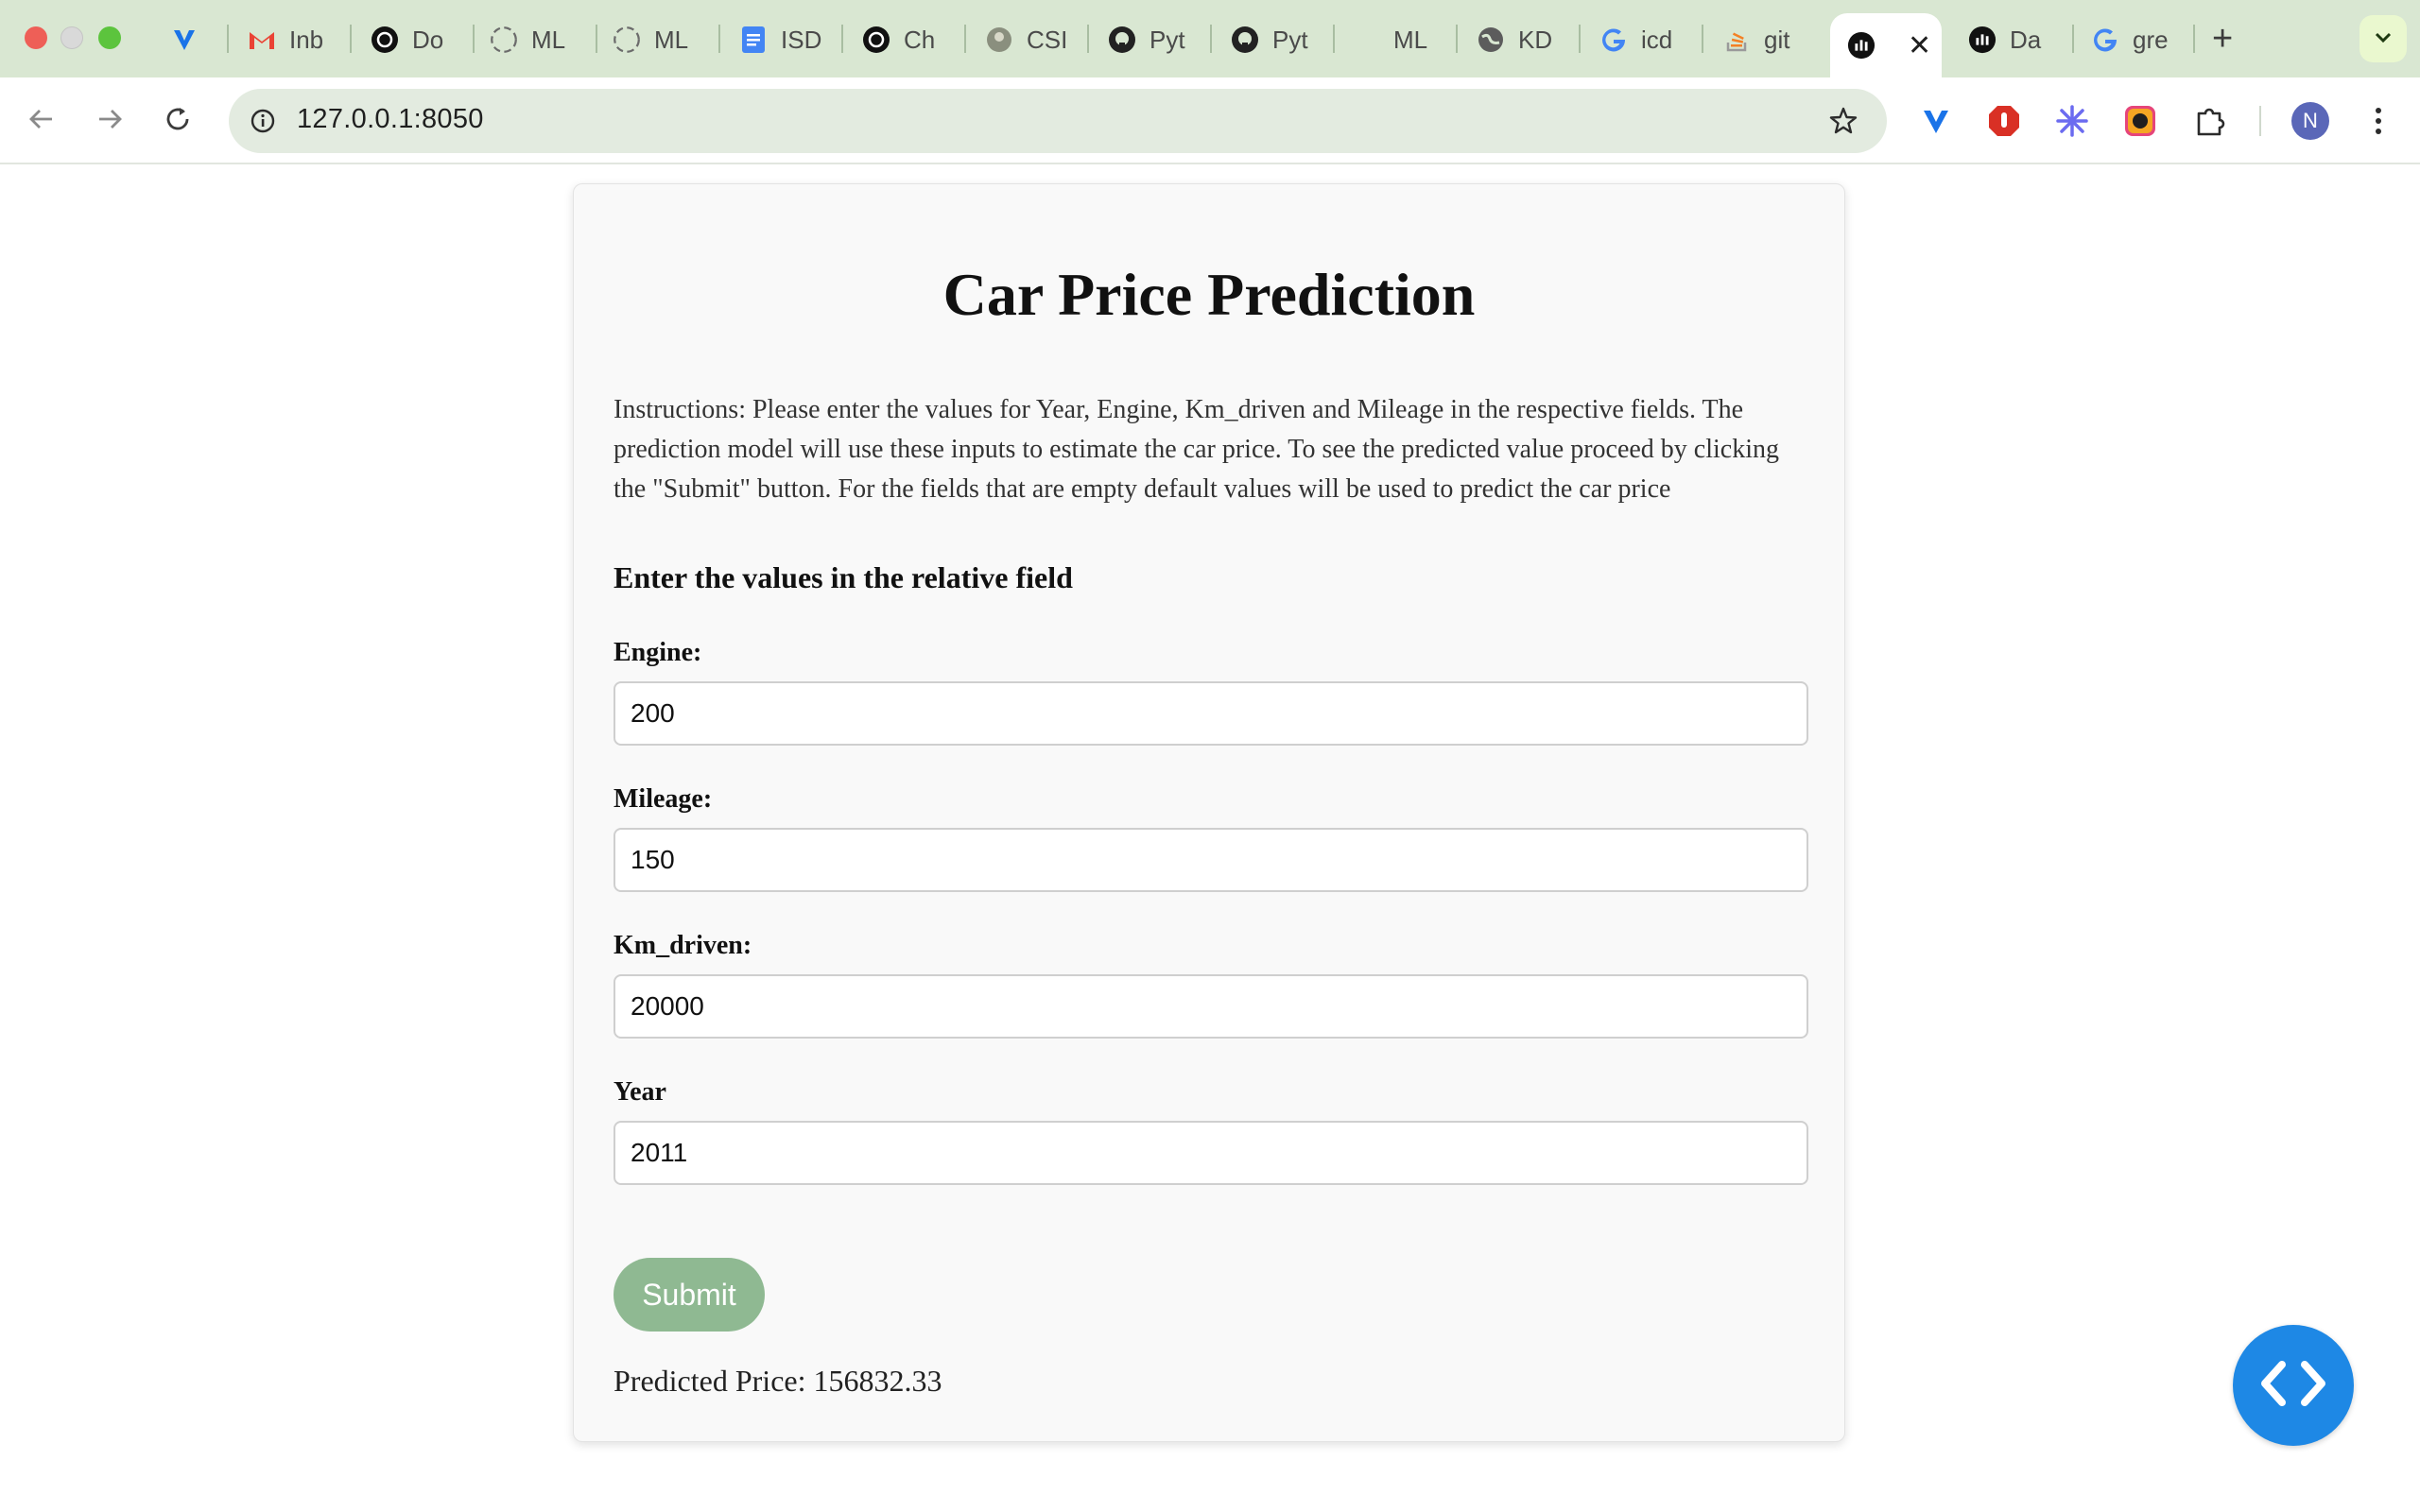 The height and width of the screenshot is (1512, 2420). I want to click on browser-tab: ISD, so click(786, 39).